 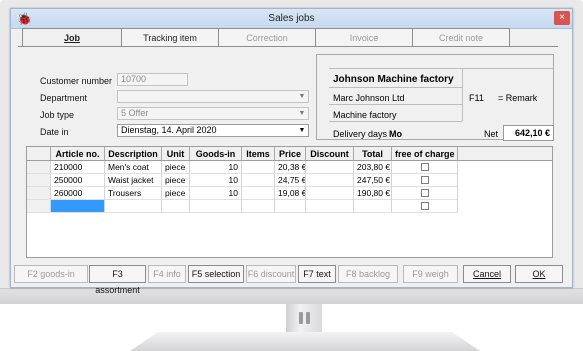 What do you see at coordinates (133, 180) in the screenshot?
I see `cell-description: Waist jacket` at bounding box center [133, 180].